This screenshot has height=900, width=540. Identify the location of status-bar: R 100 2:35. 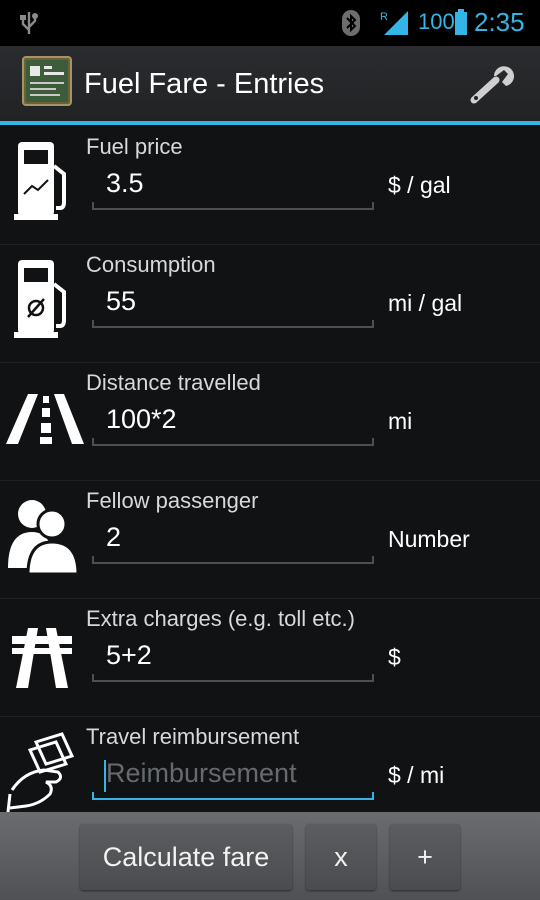
(270, 23).